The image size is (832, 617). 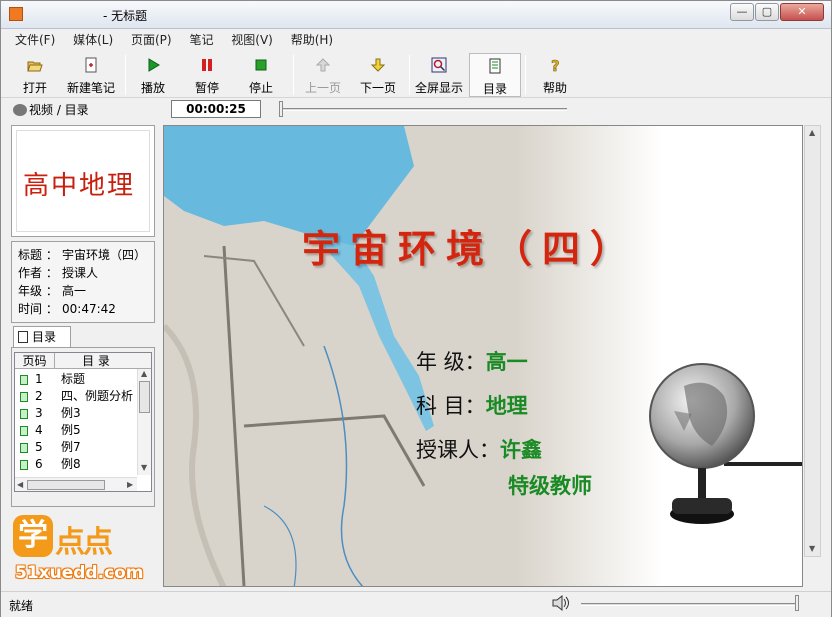 I want to click on toc-title: 例8, so click(x=71, y=464).